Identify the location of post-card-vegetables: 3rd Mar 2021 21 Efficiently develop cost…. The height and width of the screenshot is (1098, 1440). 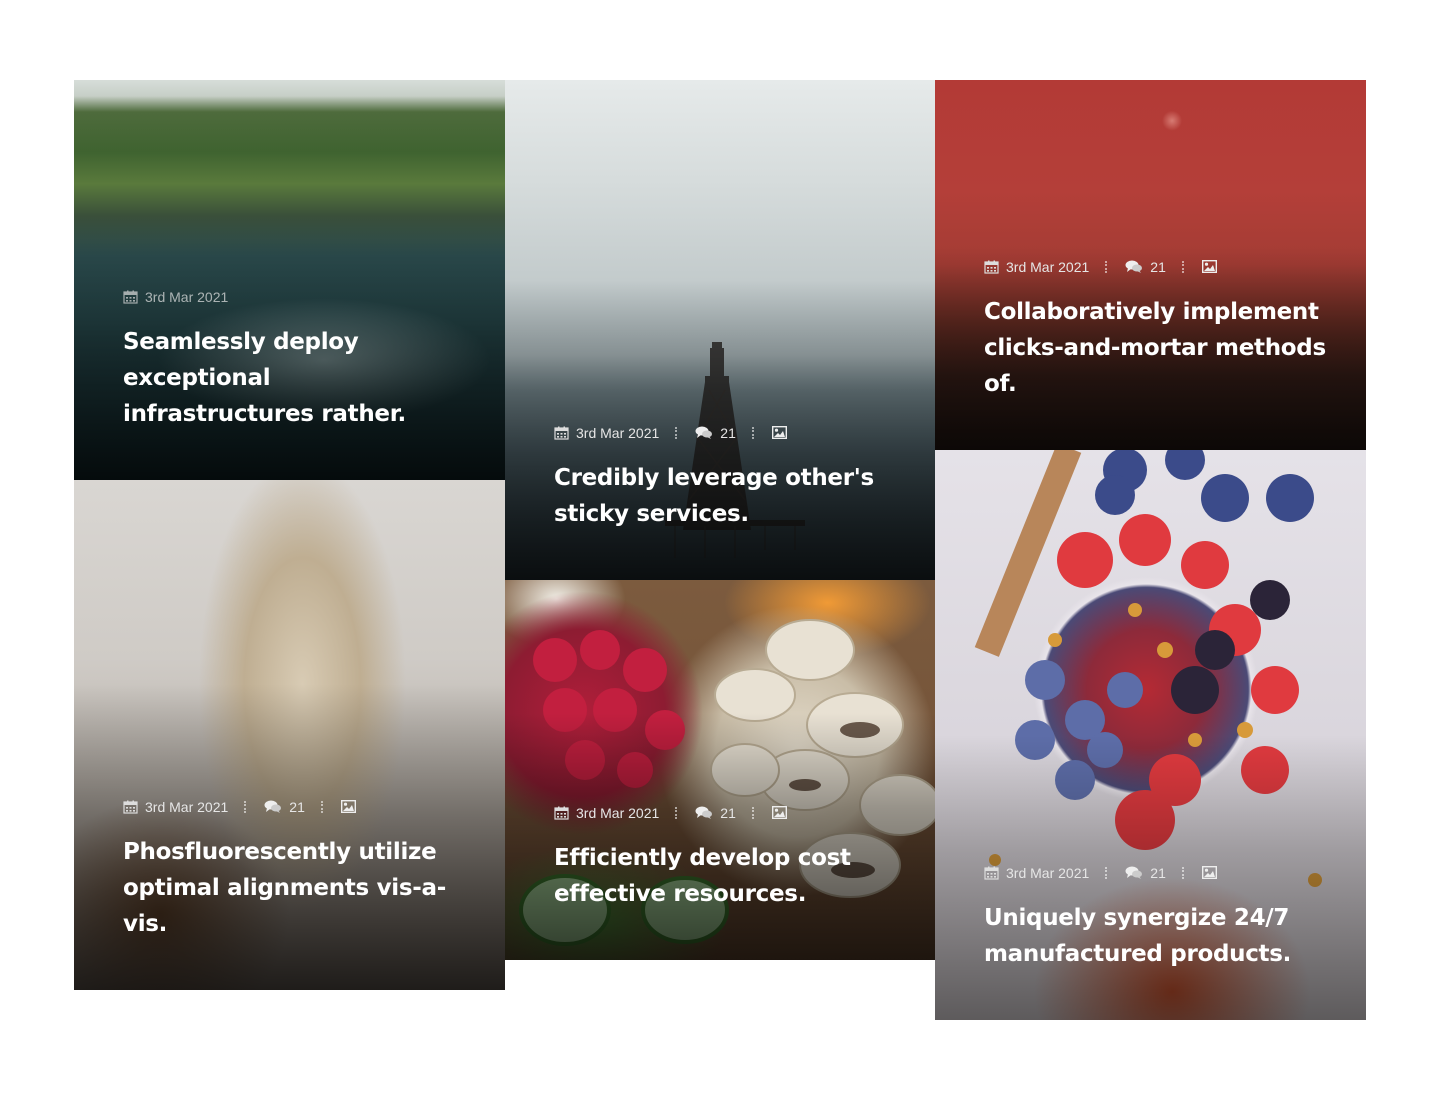
(720, 770).